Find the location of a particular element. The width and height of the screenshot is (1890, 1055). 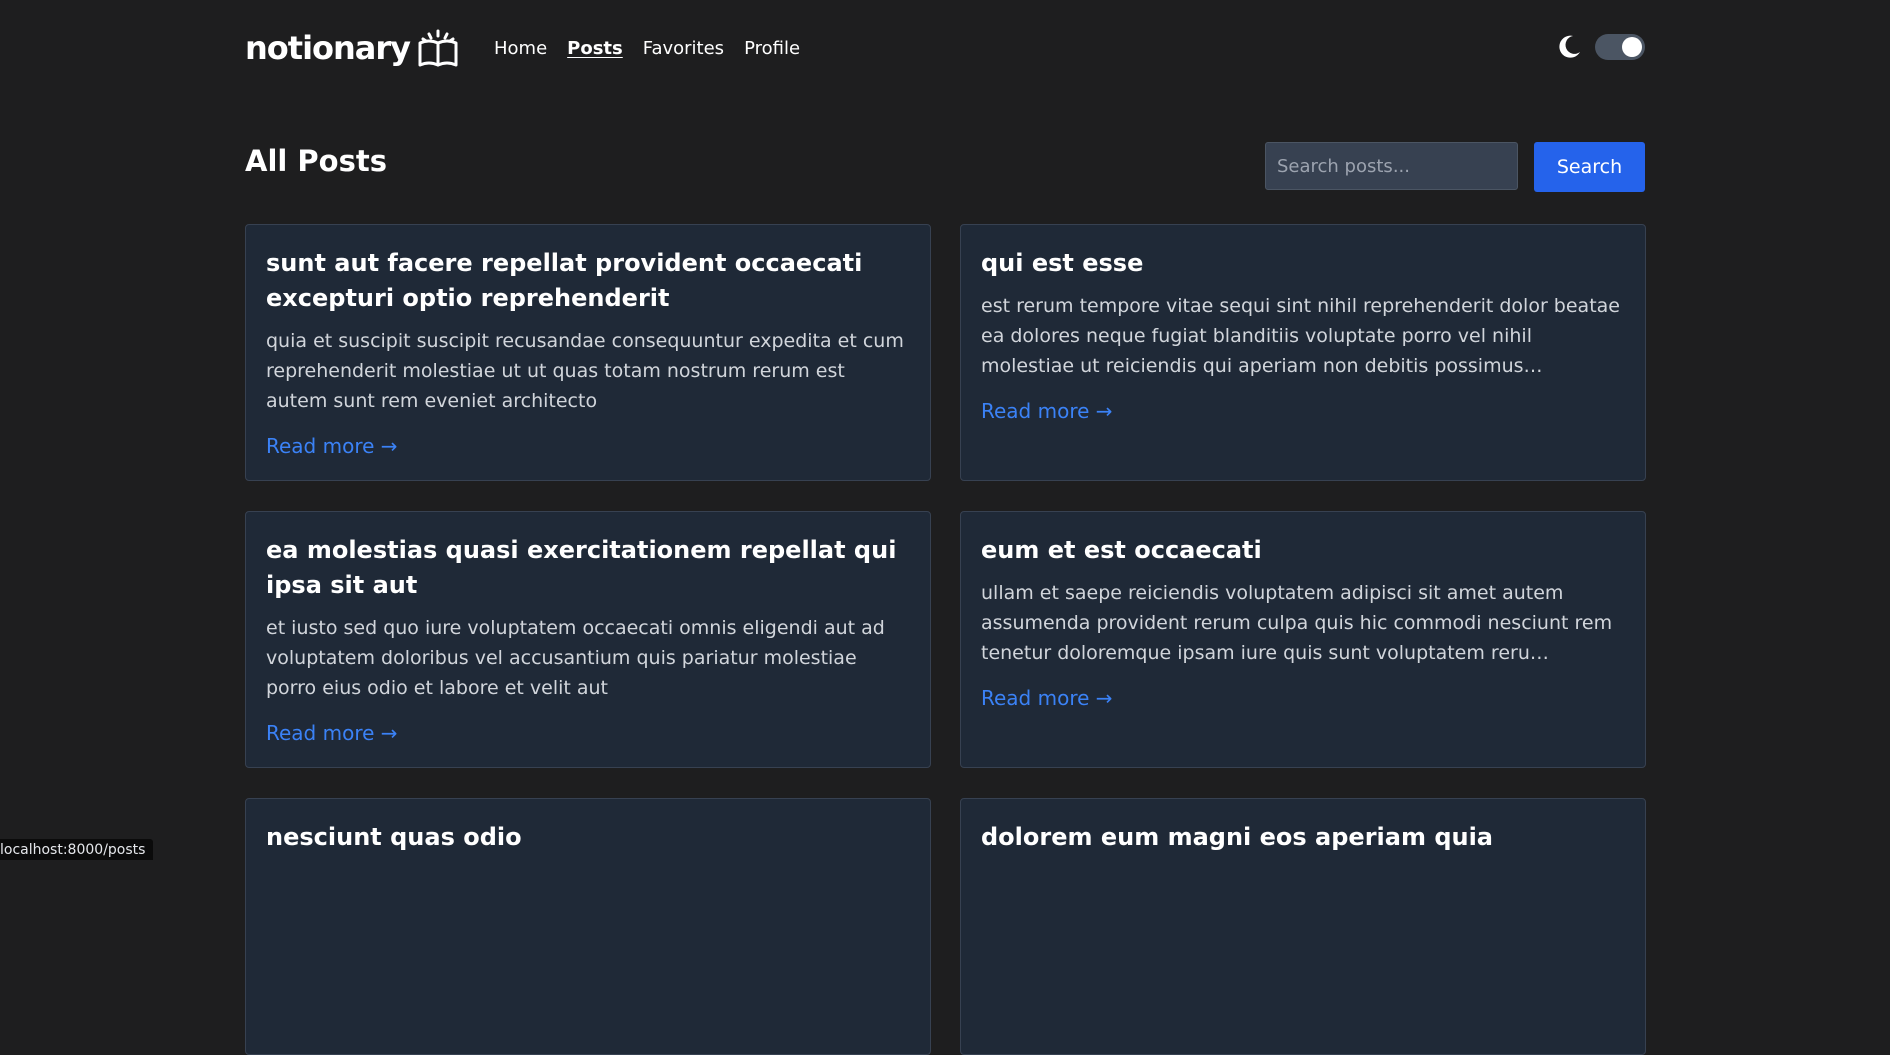

post-title: dolorem eum magni eos aperiam quia is located at coordinates (1303, 837).